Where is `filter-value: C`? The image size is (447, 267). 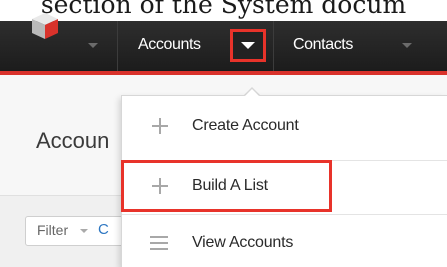 filter-value: C is located at coordinates (103, 229).